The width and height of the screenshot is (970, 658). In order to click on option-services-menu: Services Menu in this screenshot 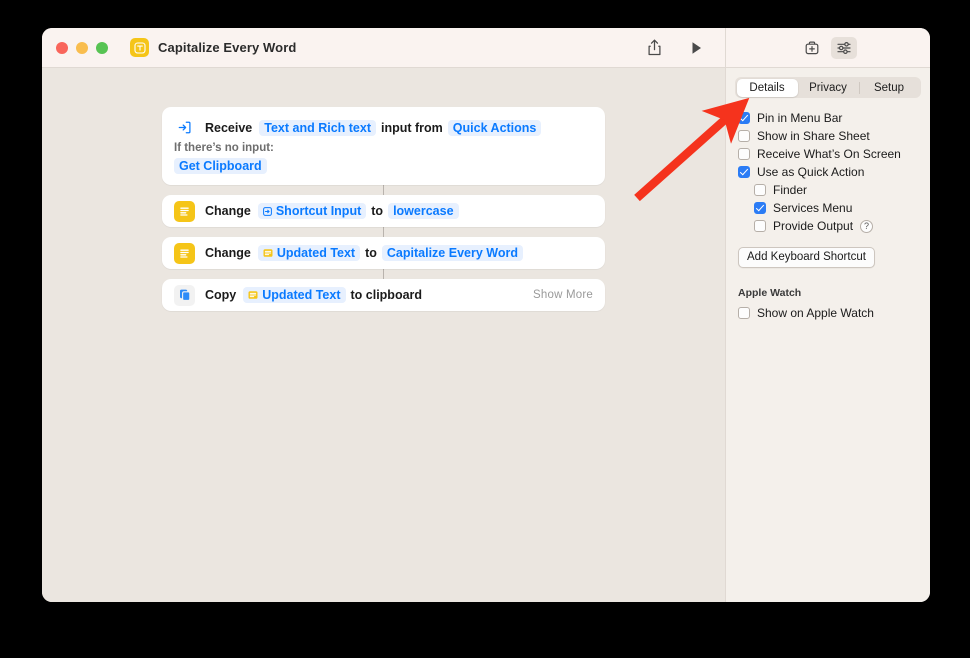, I will do `click(834, 208)`.